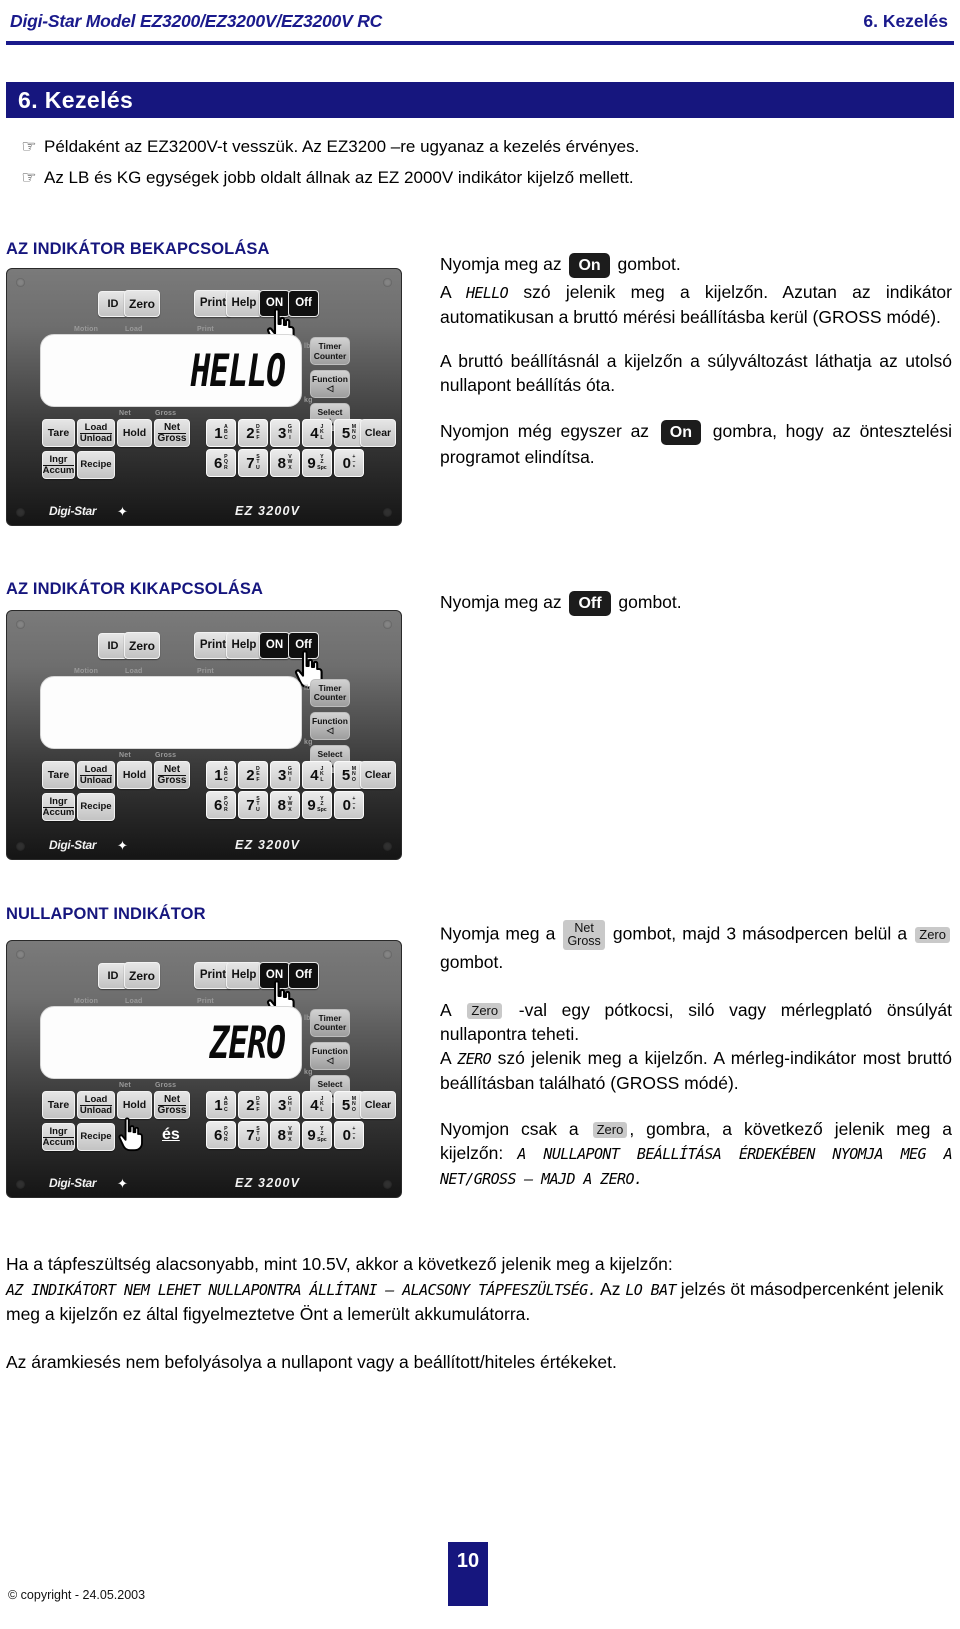 This screenshot has width=960, height=1629. What do you see at coordinates (590, 603) in the screenshot?
I see `inline-key-off: Off` at bounding box center [590, 603].